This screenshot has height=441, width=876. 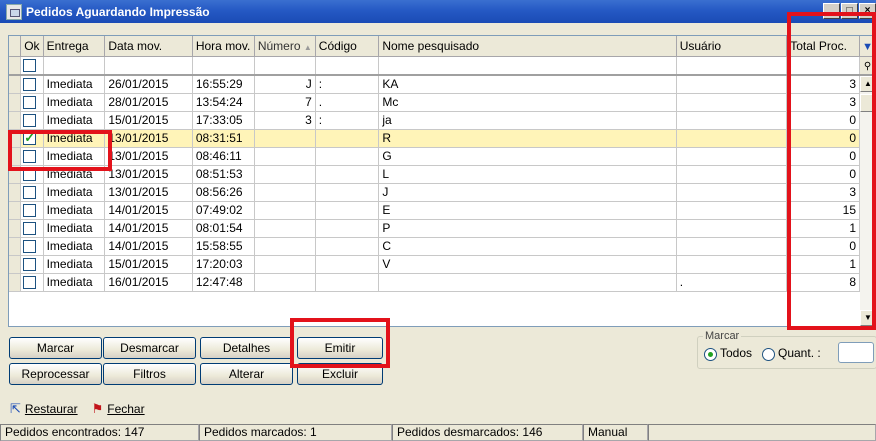 What do you see at coordinates (223, 46) in the screenshot?
I see `header-hora-mov: Hora mov.` at bounding box center [223, 46].